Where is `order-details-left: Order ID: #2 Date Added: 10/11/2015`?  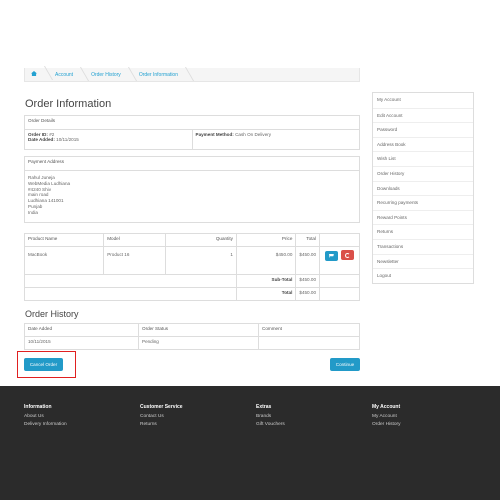 order-details-left: Order ID: #2 Date Added: 10/11/2015 is located at coordinates (108, 139).